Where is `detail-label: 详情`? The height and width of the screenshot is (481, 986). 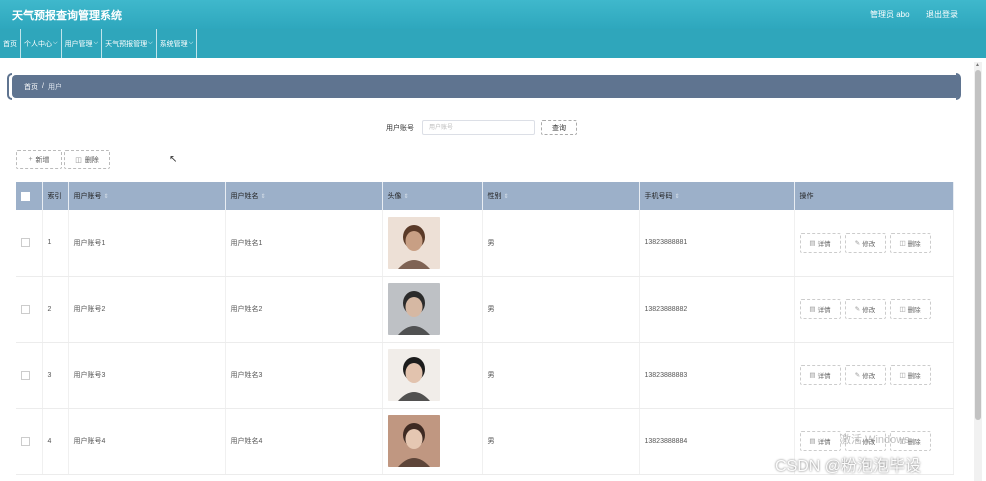 detail-label: 详情 is located at coordinates (824, 442).